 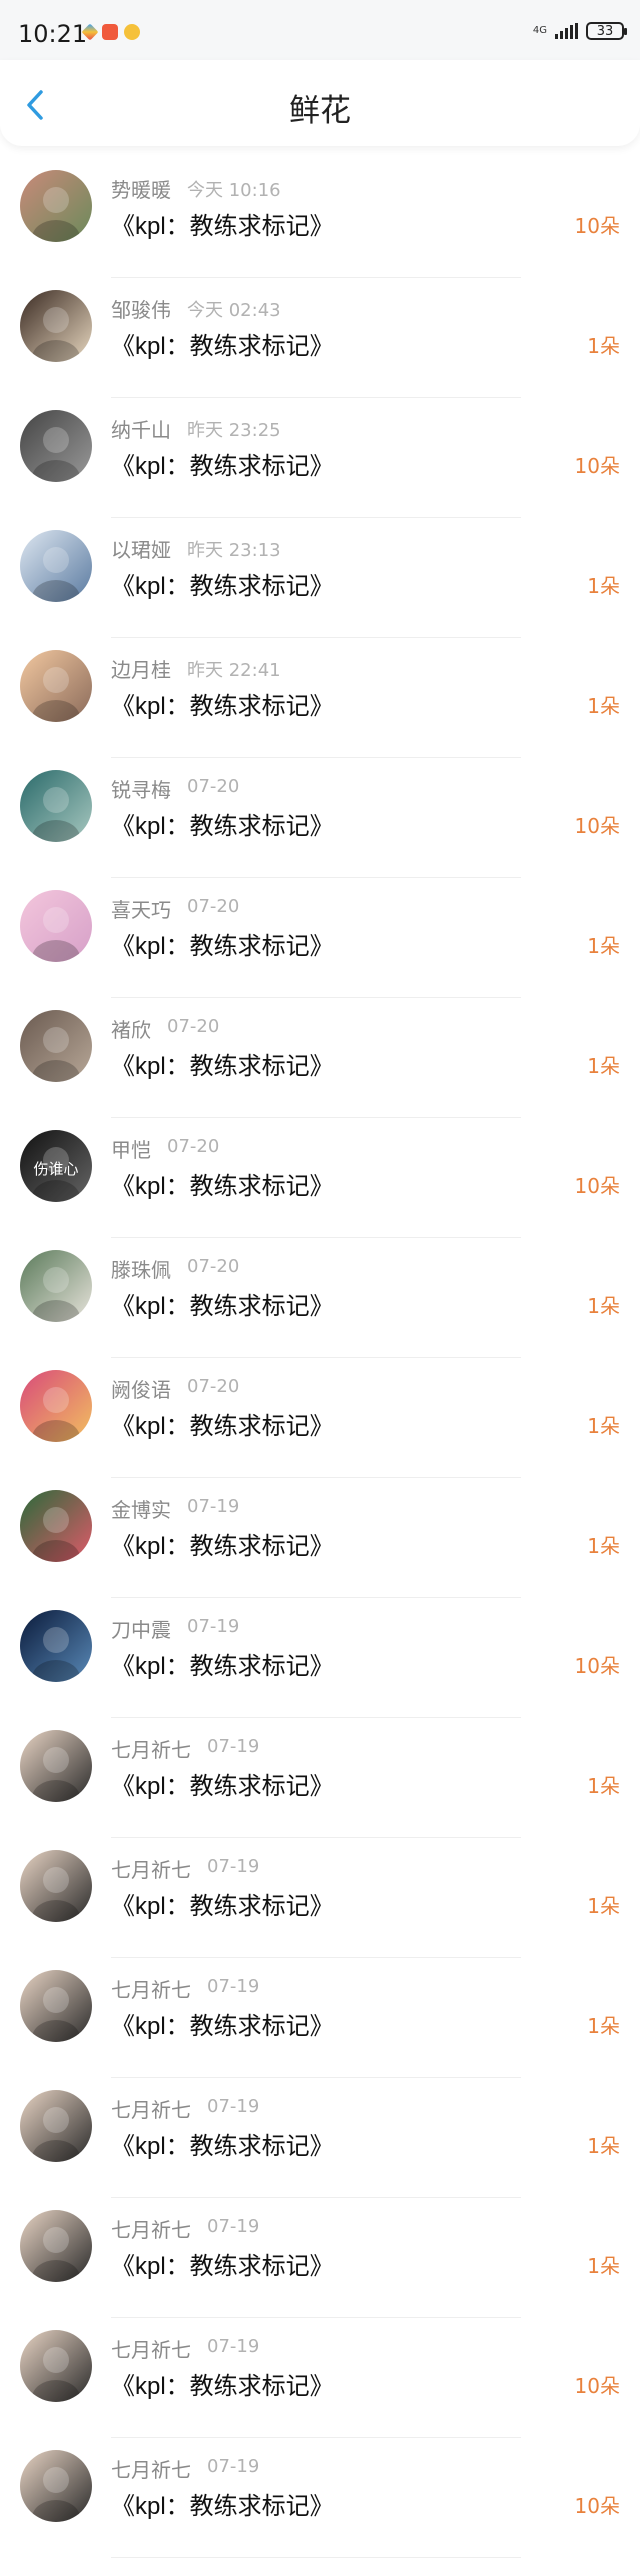 I want to click on user-name: 锐寻梅, so click(x=141, y=790).